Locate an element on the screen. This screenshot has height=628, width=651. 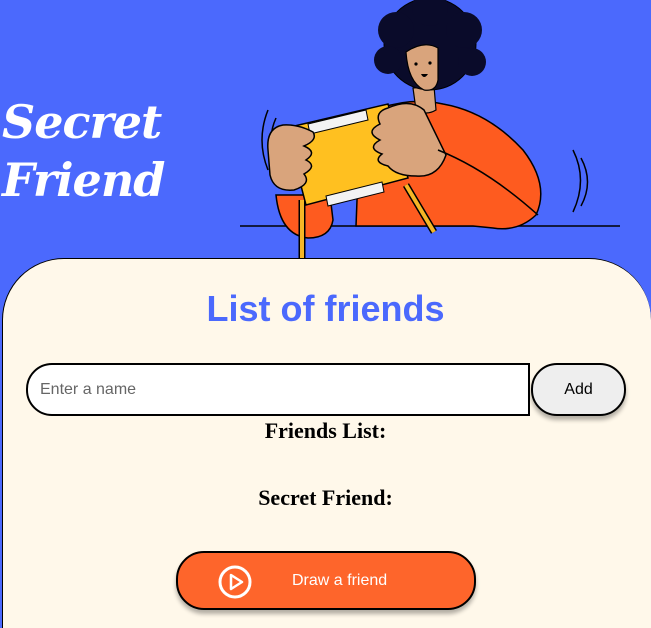
secret-friend-label: Secret Friend: is located at coordinates (325, 497).